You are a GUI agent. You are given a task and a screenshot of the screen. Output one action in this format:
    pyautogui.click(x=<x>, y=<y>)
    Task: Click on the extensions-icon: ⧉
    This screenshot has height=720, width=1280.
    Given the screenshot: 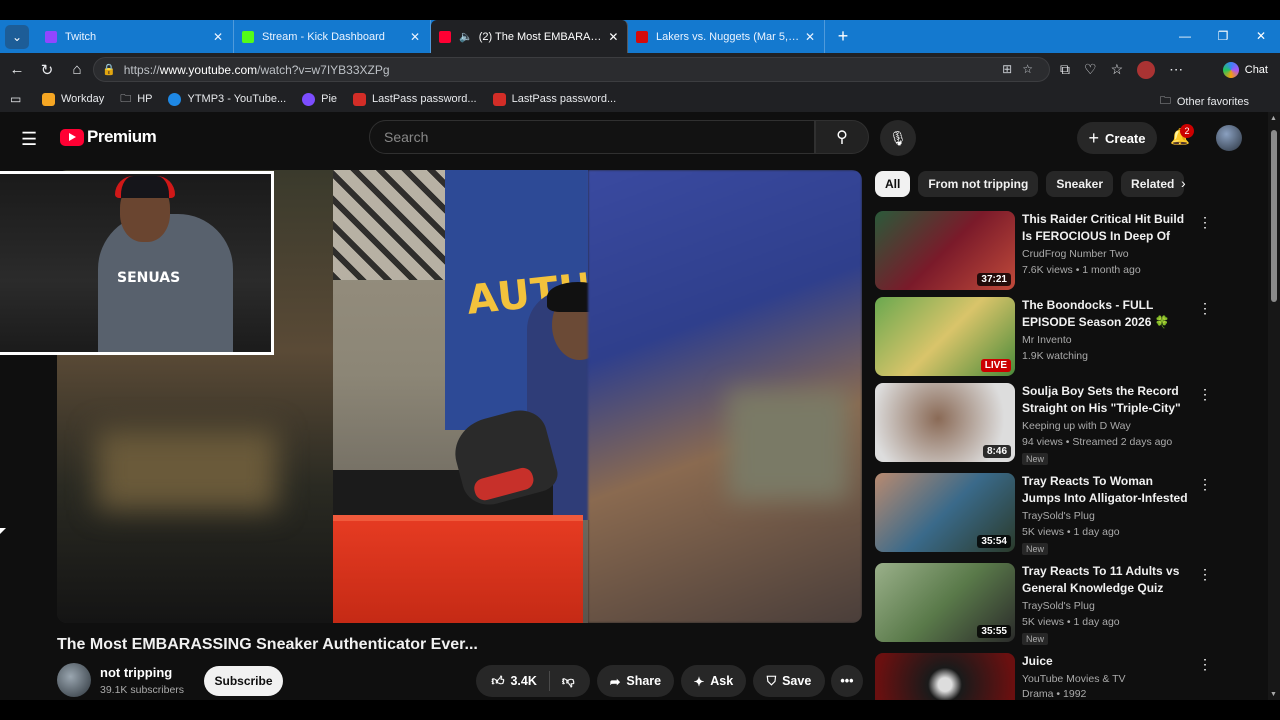 What is the action you would take?
    pyautogui.click(x=1065, y=69)
    